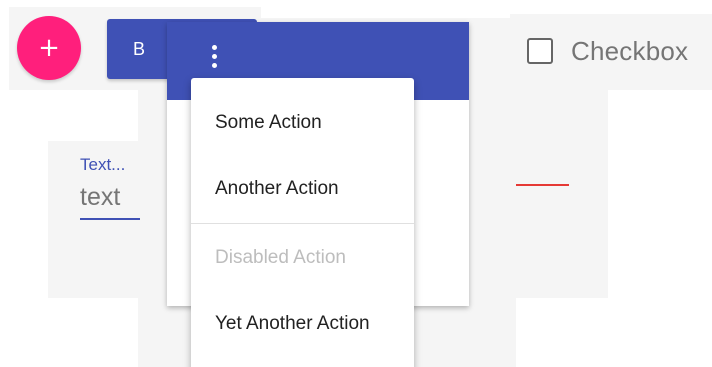  I want to click on menu-item-another-action: Another Action, so click(302, 189).